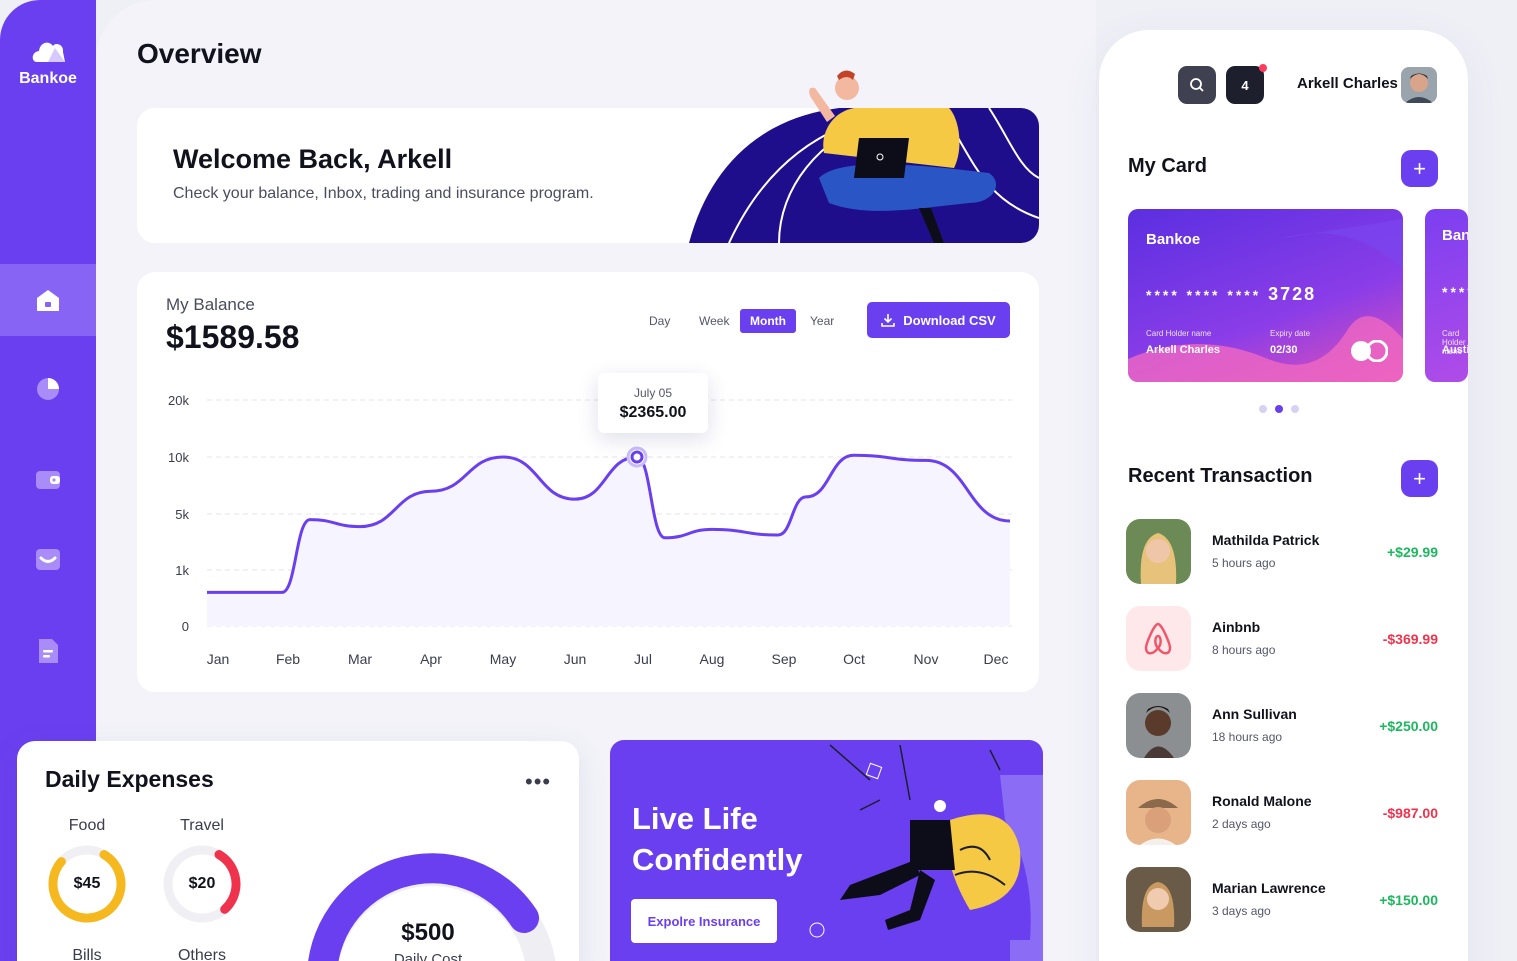  I want to click on x-tick-label: Jun, so click(575, 659).